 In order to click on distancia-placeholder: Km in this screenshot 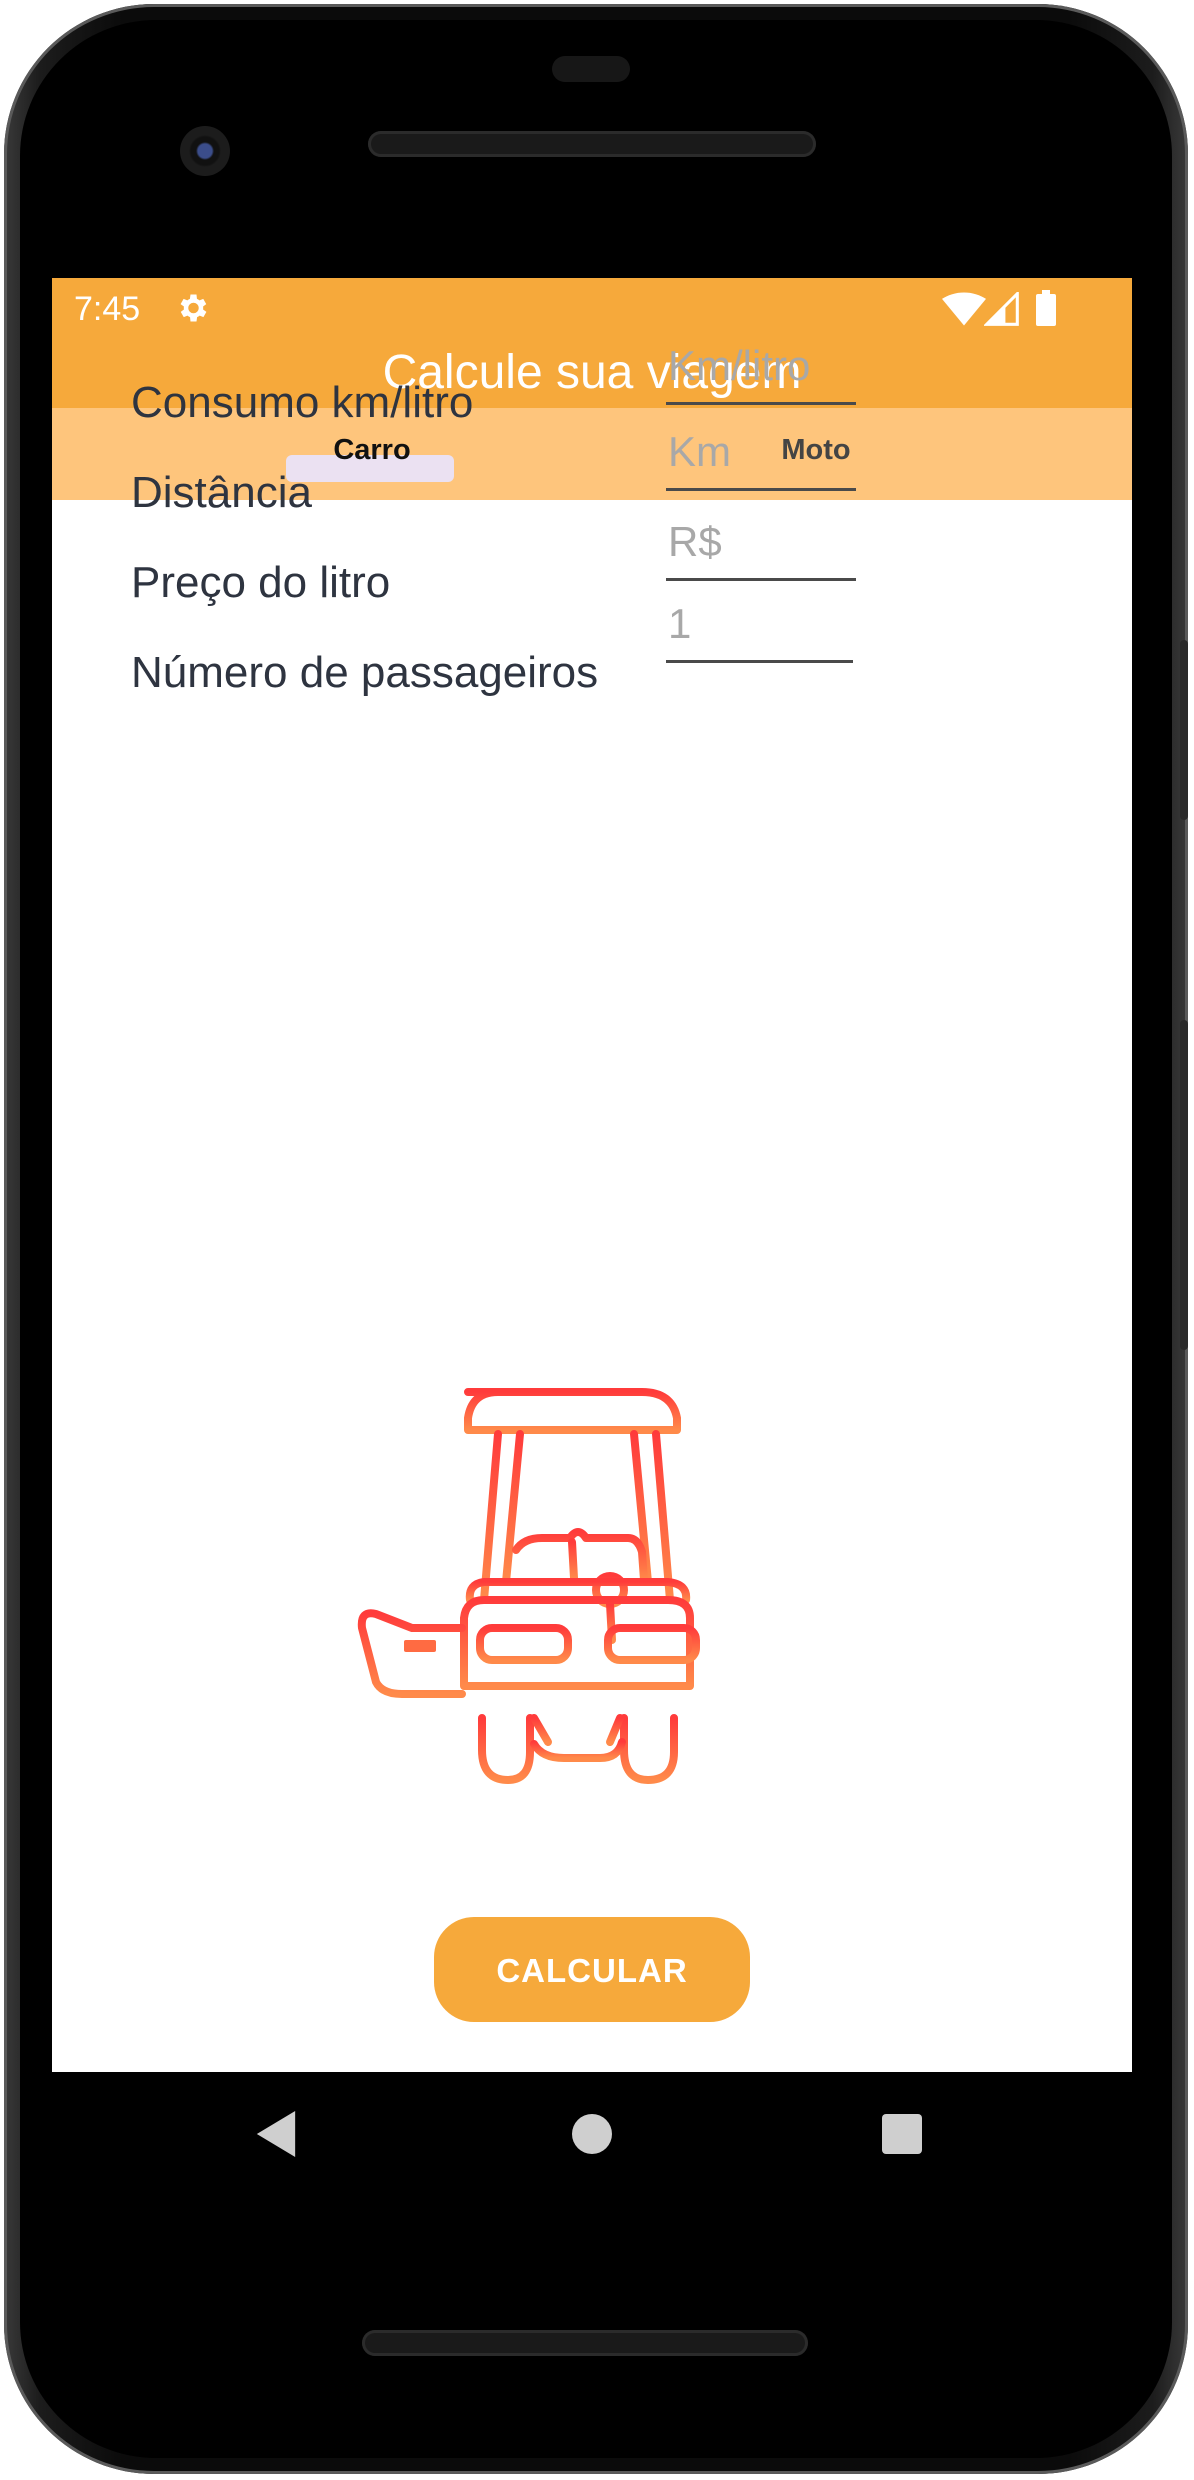, I will do `click(699, 451)`.